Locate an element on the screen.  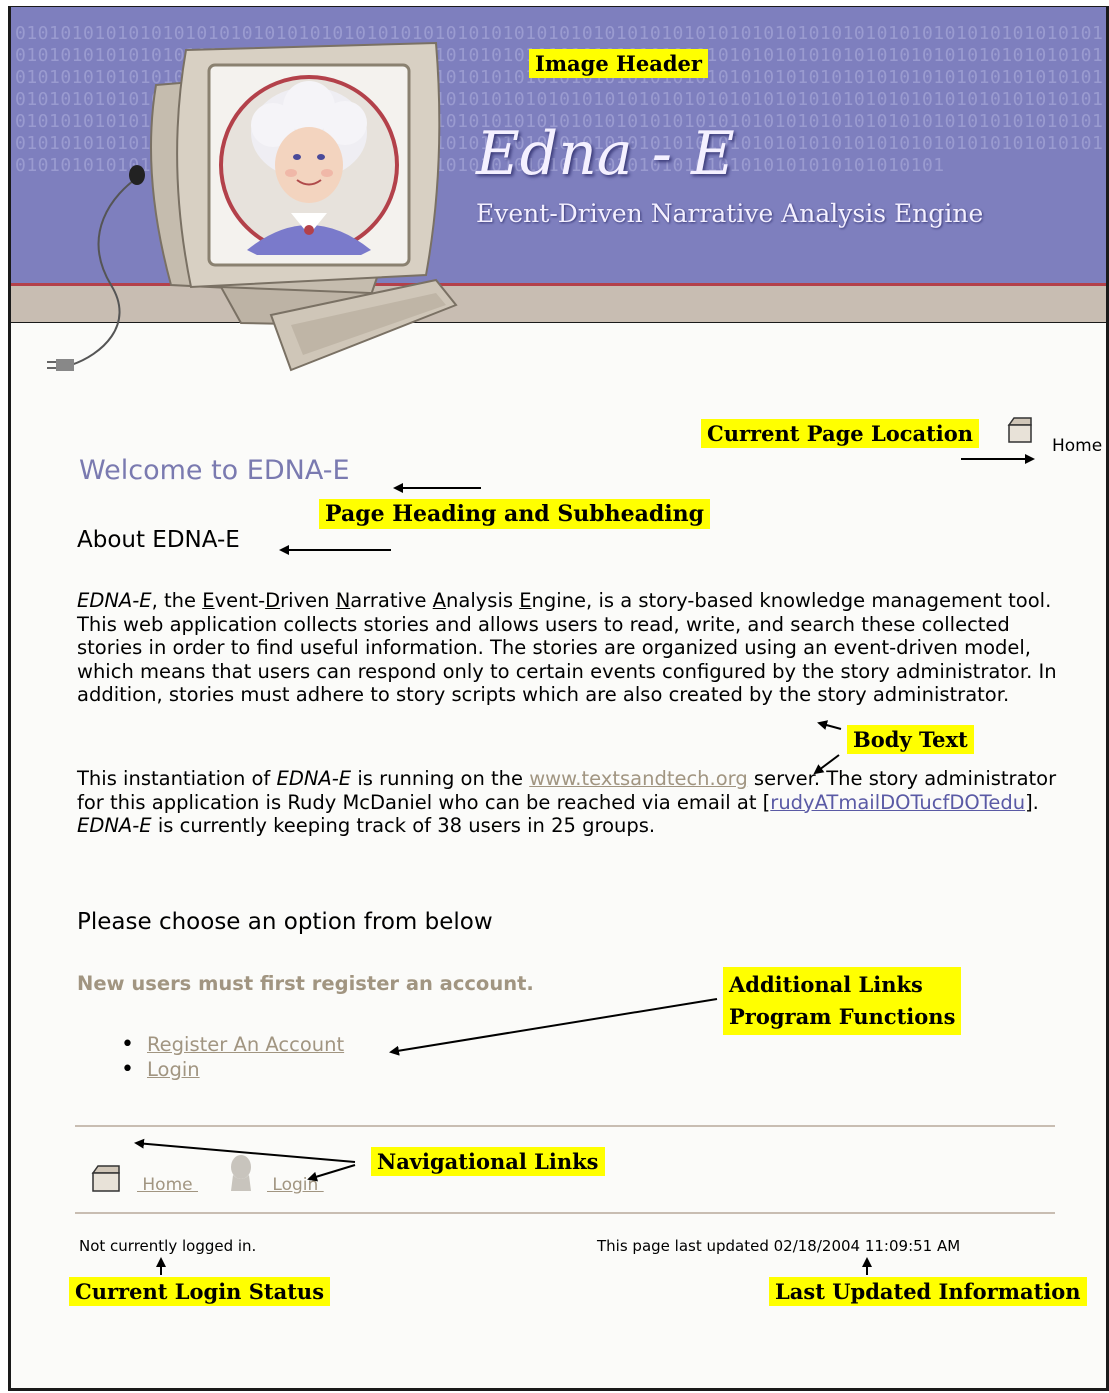
login-status: Not currently logged in. is located at coordinates (168, 1246).